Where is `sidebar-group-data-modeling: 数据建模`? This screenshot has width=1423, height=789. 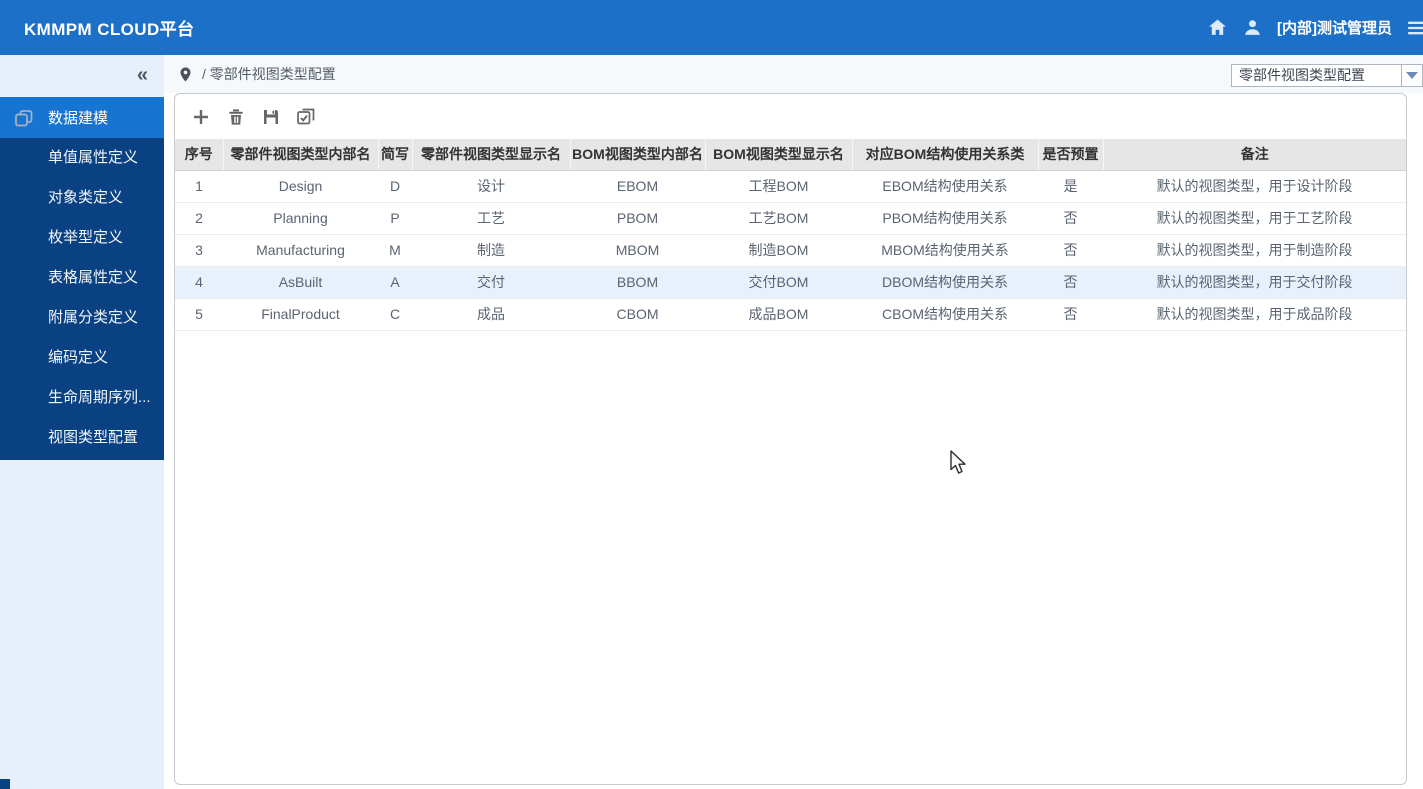 sidebar-group-data-modeling: 数据建模 is located at coordinates (82, 117).